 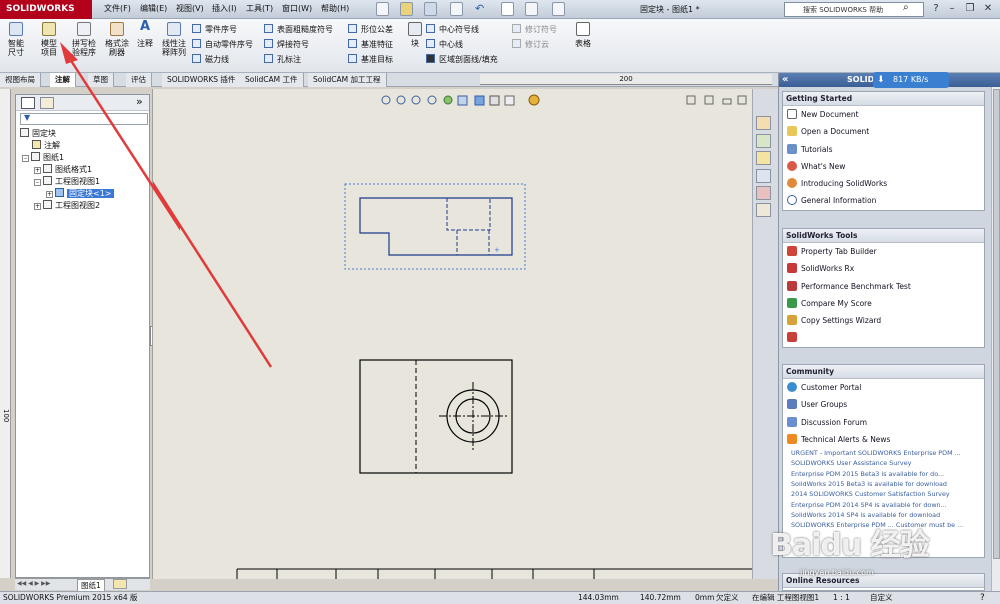 What do you see at coordinates (190, 8) in the screenshot?
I see `menu-view: 视图(V)` at bounding box center [190, 8].